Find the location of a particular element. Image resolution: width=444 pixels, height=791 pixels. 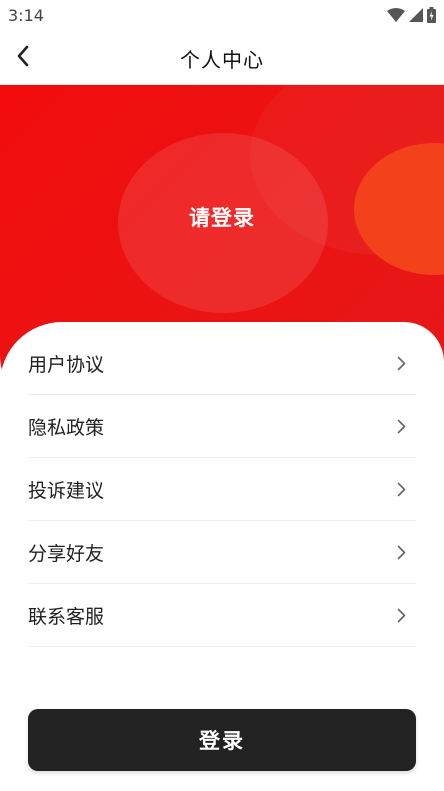

status-bar: 3:14 is located at coordinates (222, 15).